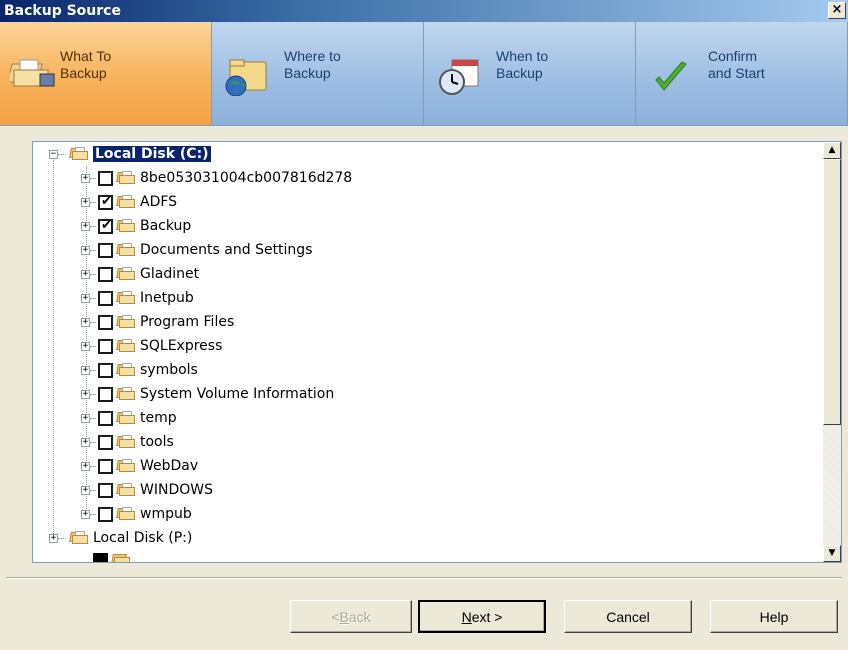  What do you see at coordinates (137, 298) in the screenshot?
I see `tree-row: + Inetpub` at bounding box center [137, 298].